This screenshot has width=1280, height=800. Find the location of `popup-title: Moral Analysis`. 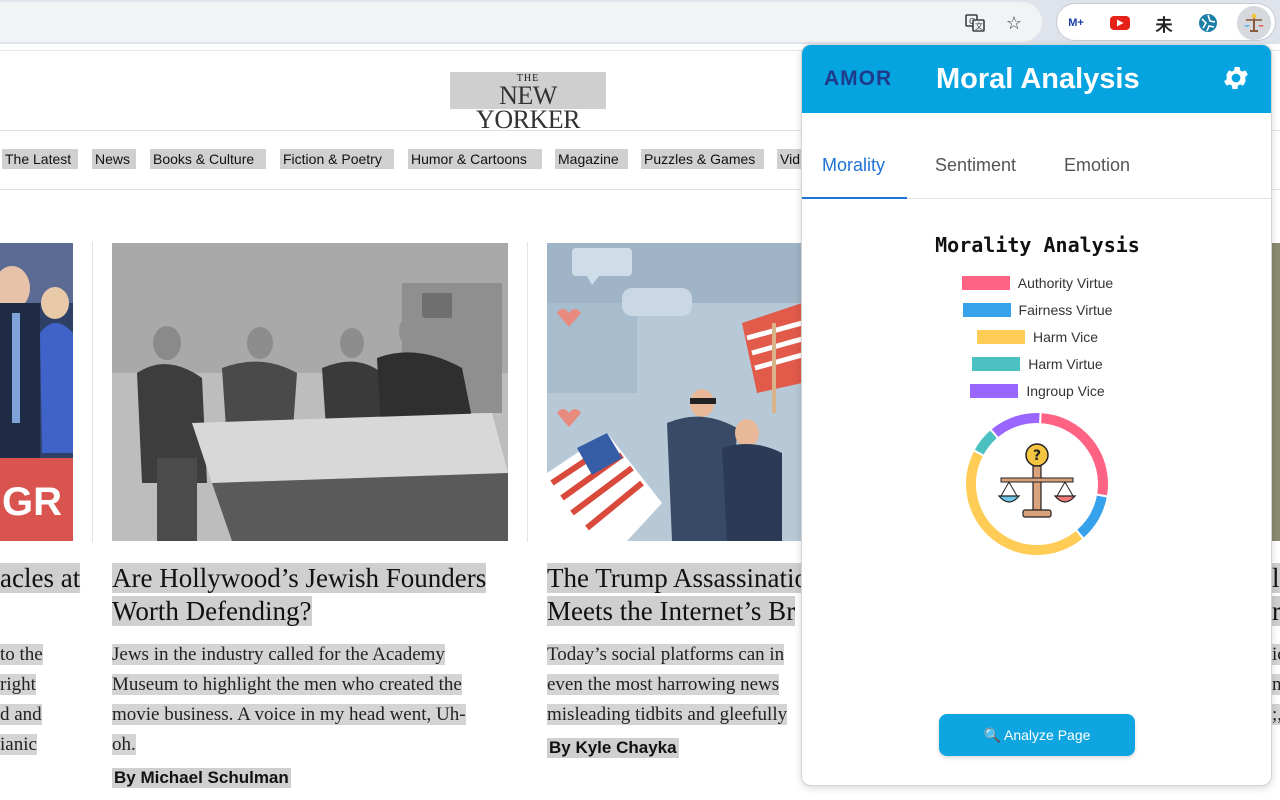

popup-title: Moral Analysis is located at coordinates (1038, 79).